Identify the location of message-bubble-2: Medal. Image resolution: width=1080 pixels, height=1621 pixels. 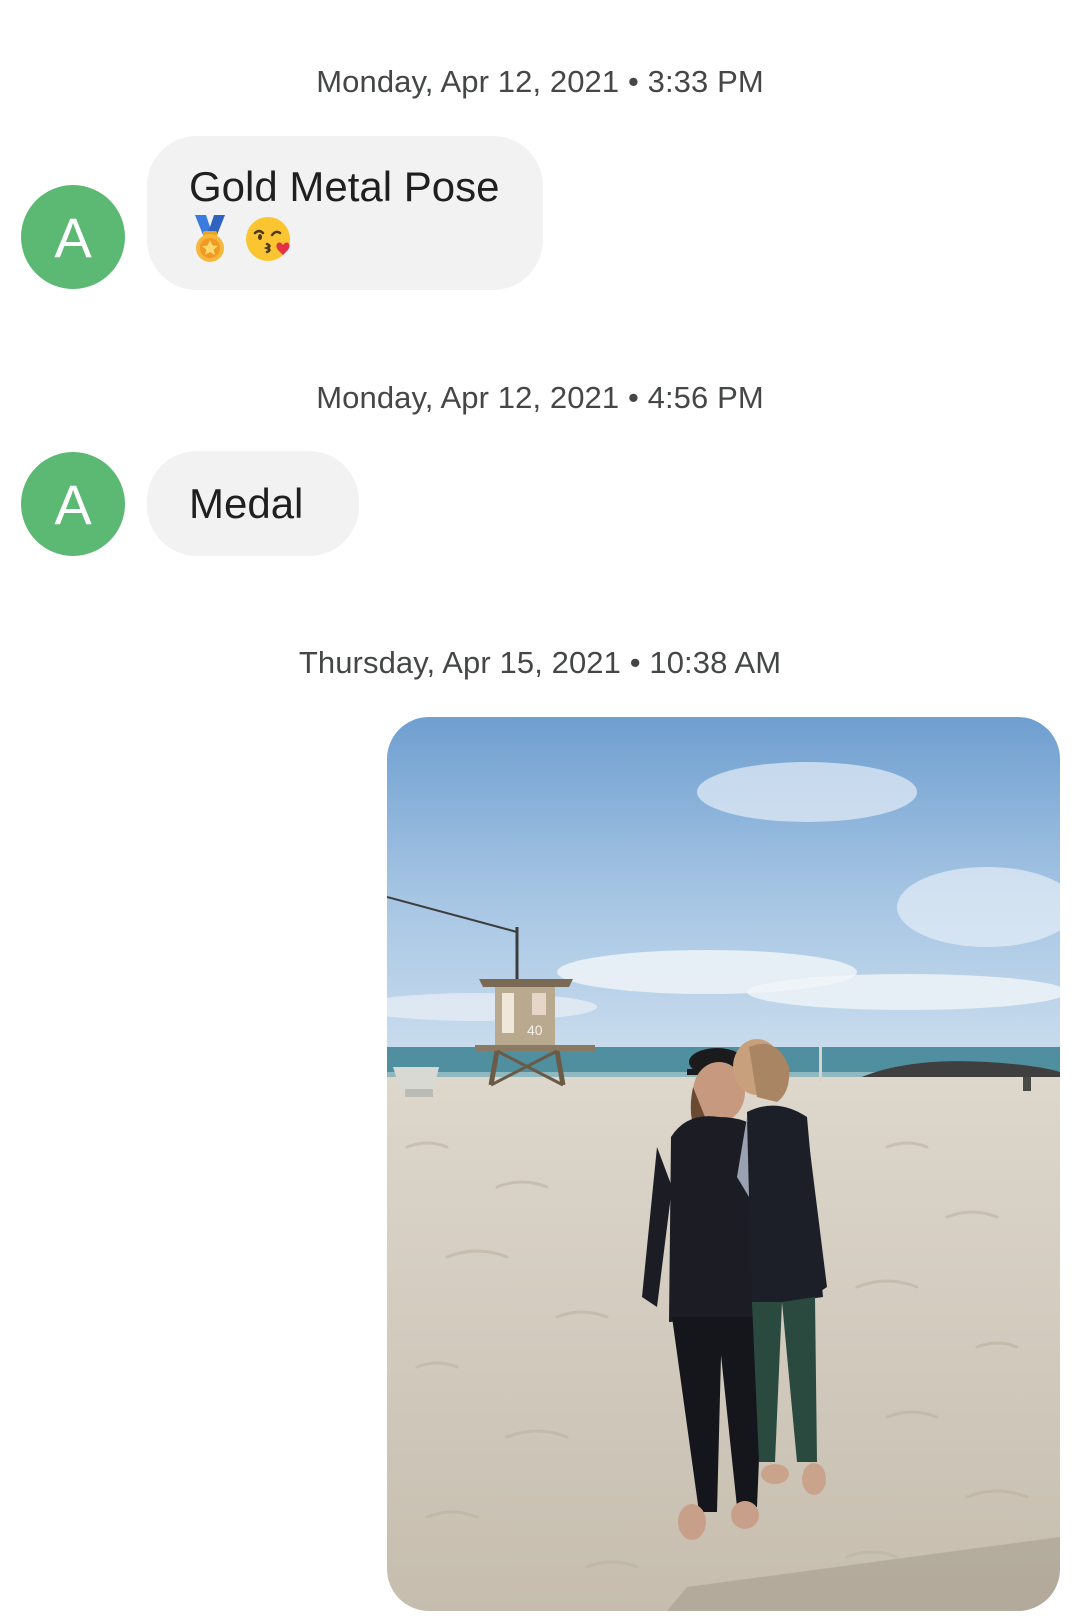
(253, 503).